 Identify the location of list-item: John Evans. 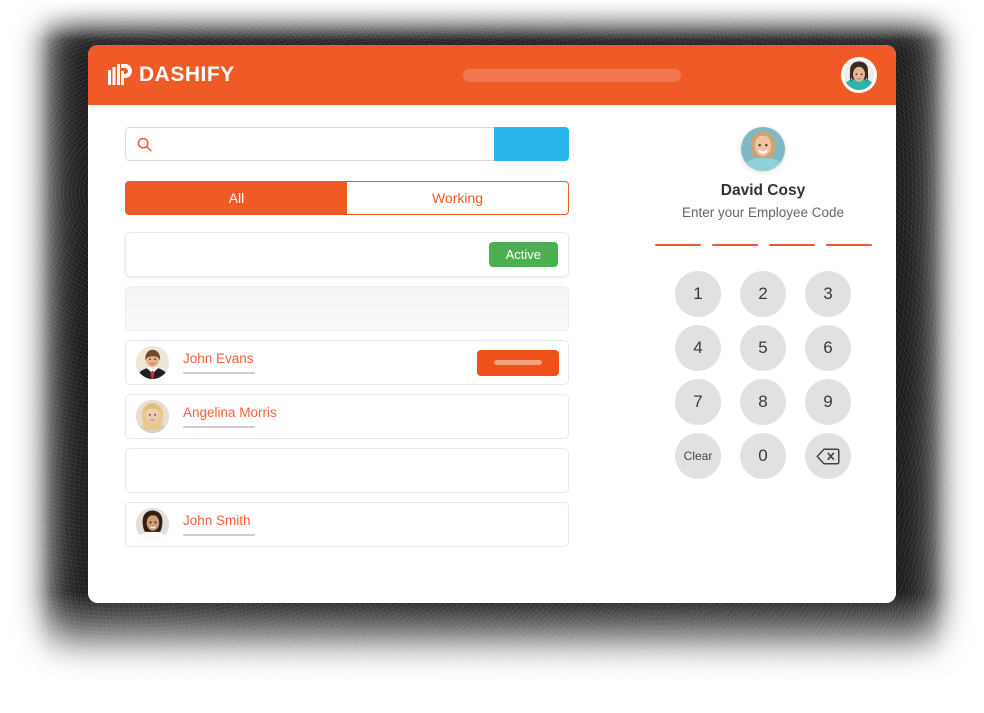
(347, 362).